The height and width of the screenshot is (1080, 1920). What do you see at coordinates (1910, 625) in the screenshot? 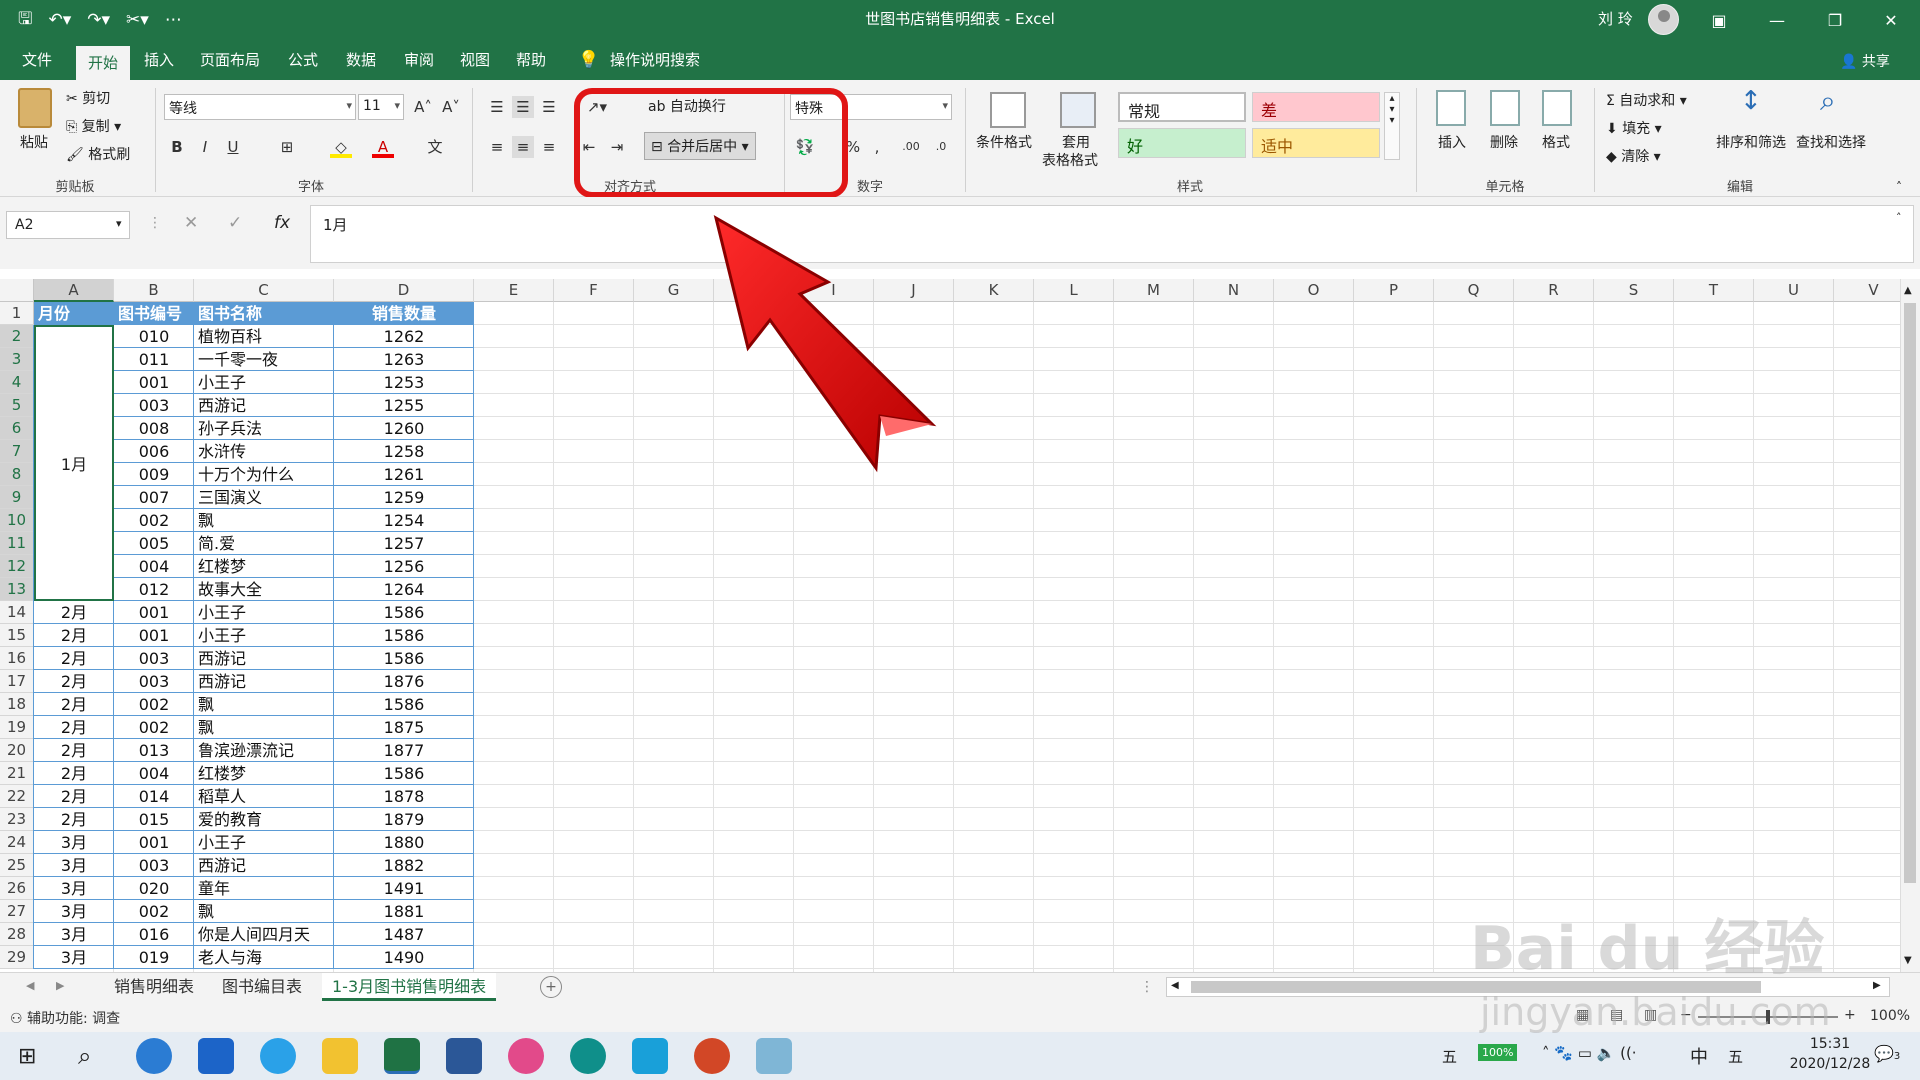
I see `vertical-scrollbar: ▲ ▼` at bounding box center [1910, 625].